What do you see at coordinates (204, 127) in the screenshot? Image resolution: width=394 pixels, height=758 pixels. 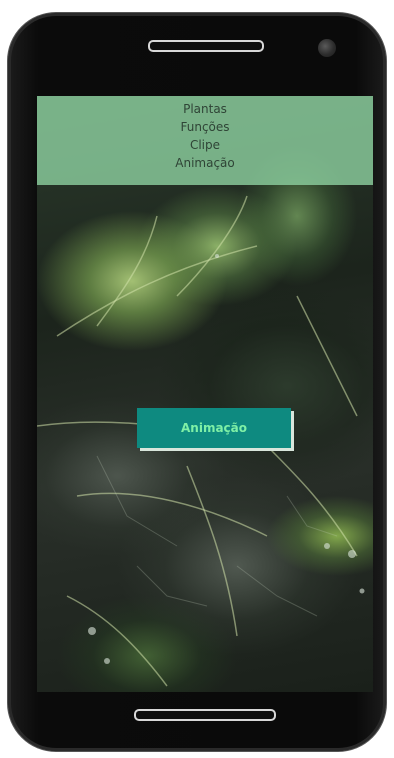 I see `nav-item-funcoes: Funções` at bounding box center [204, 127].